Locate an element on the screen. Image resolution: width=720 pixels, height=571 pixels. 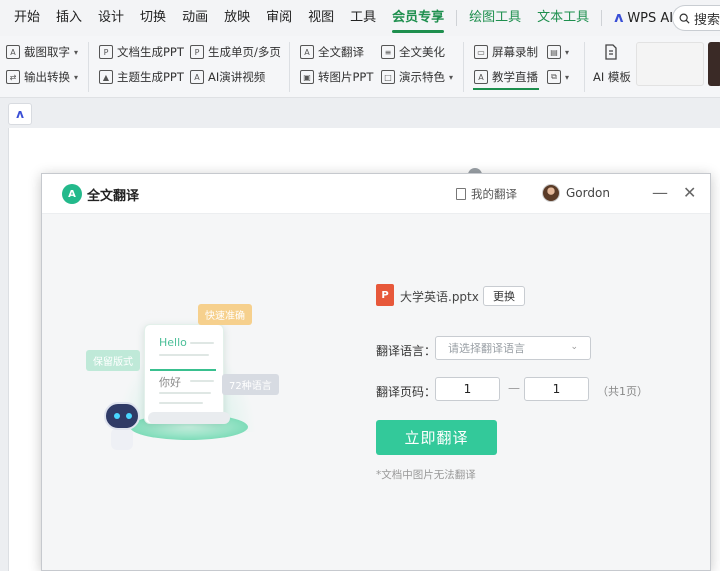
doc-to-ppt-button: P 文档生成PPT is located at coordinates (141, 52).